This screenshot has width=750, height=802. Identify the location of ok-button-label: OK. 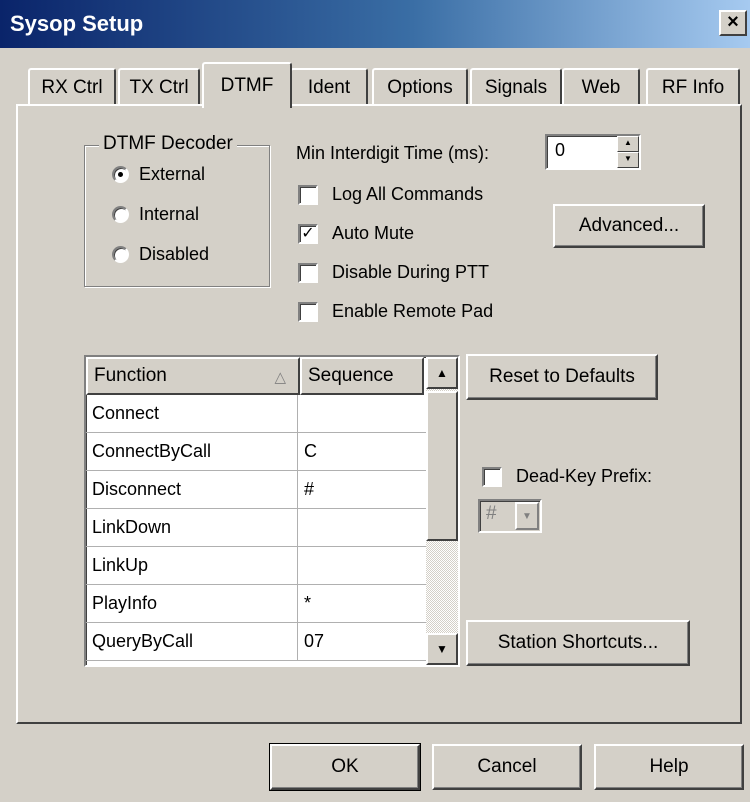
(345, 766).